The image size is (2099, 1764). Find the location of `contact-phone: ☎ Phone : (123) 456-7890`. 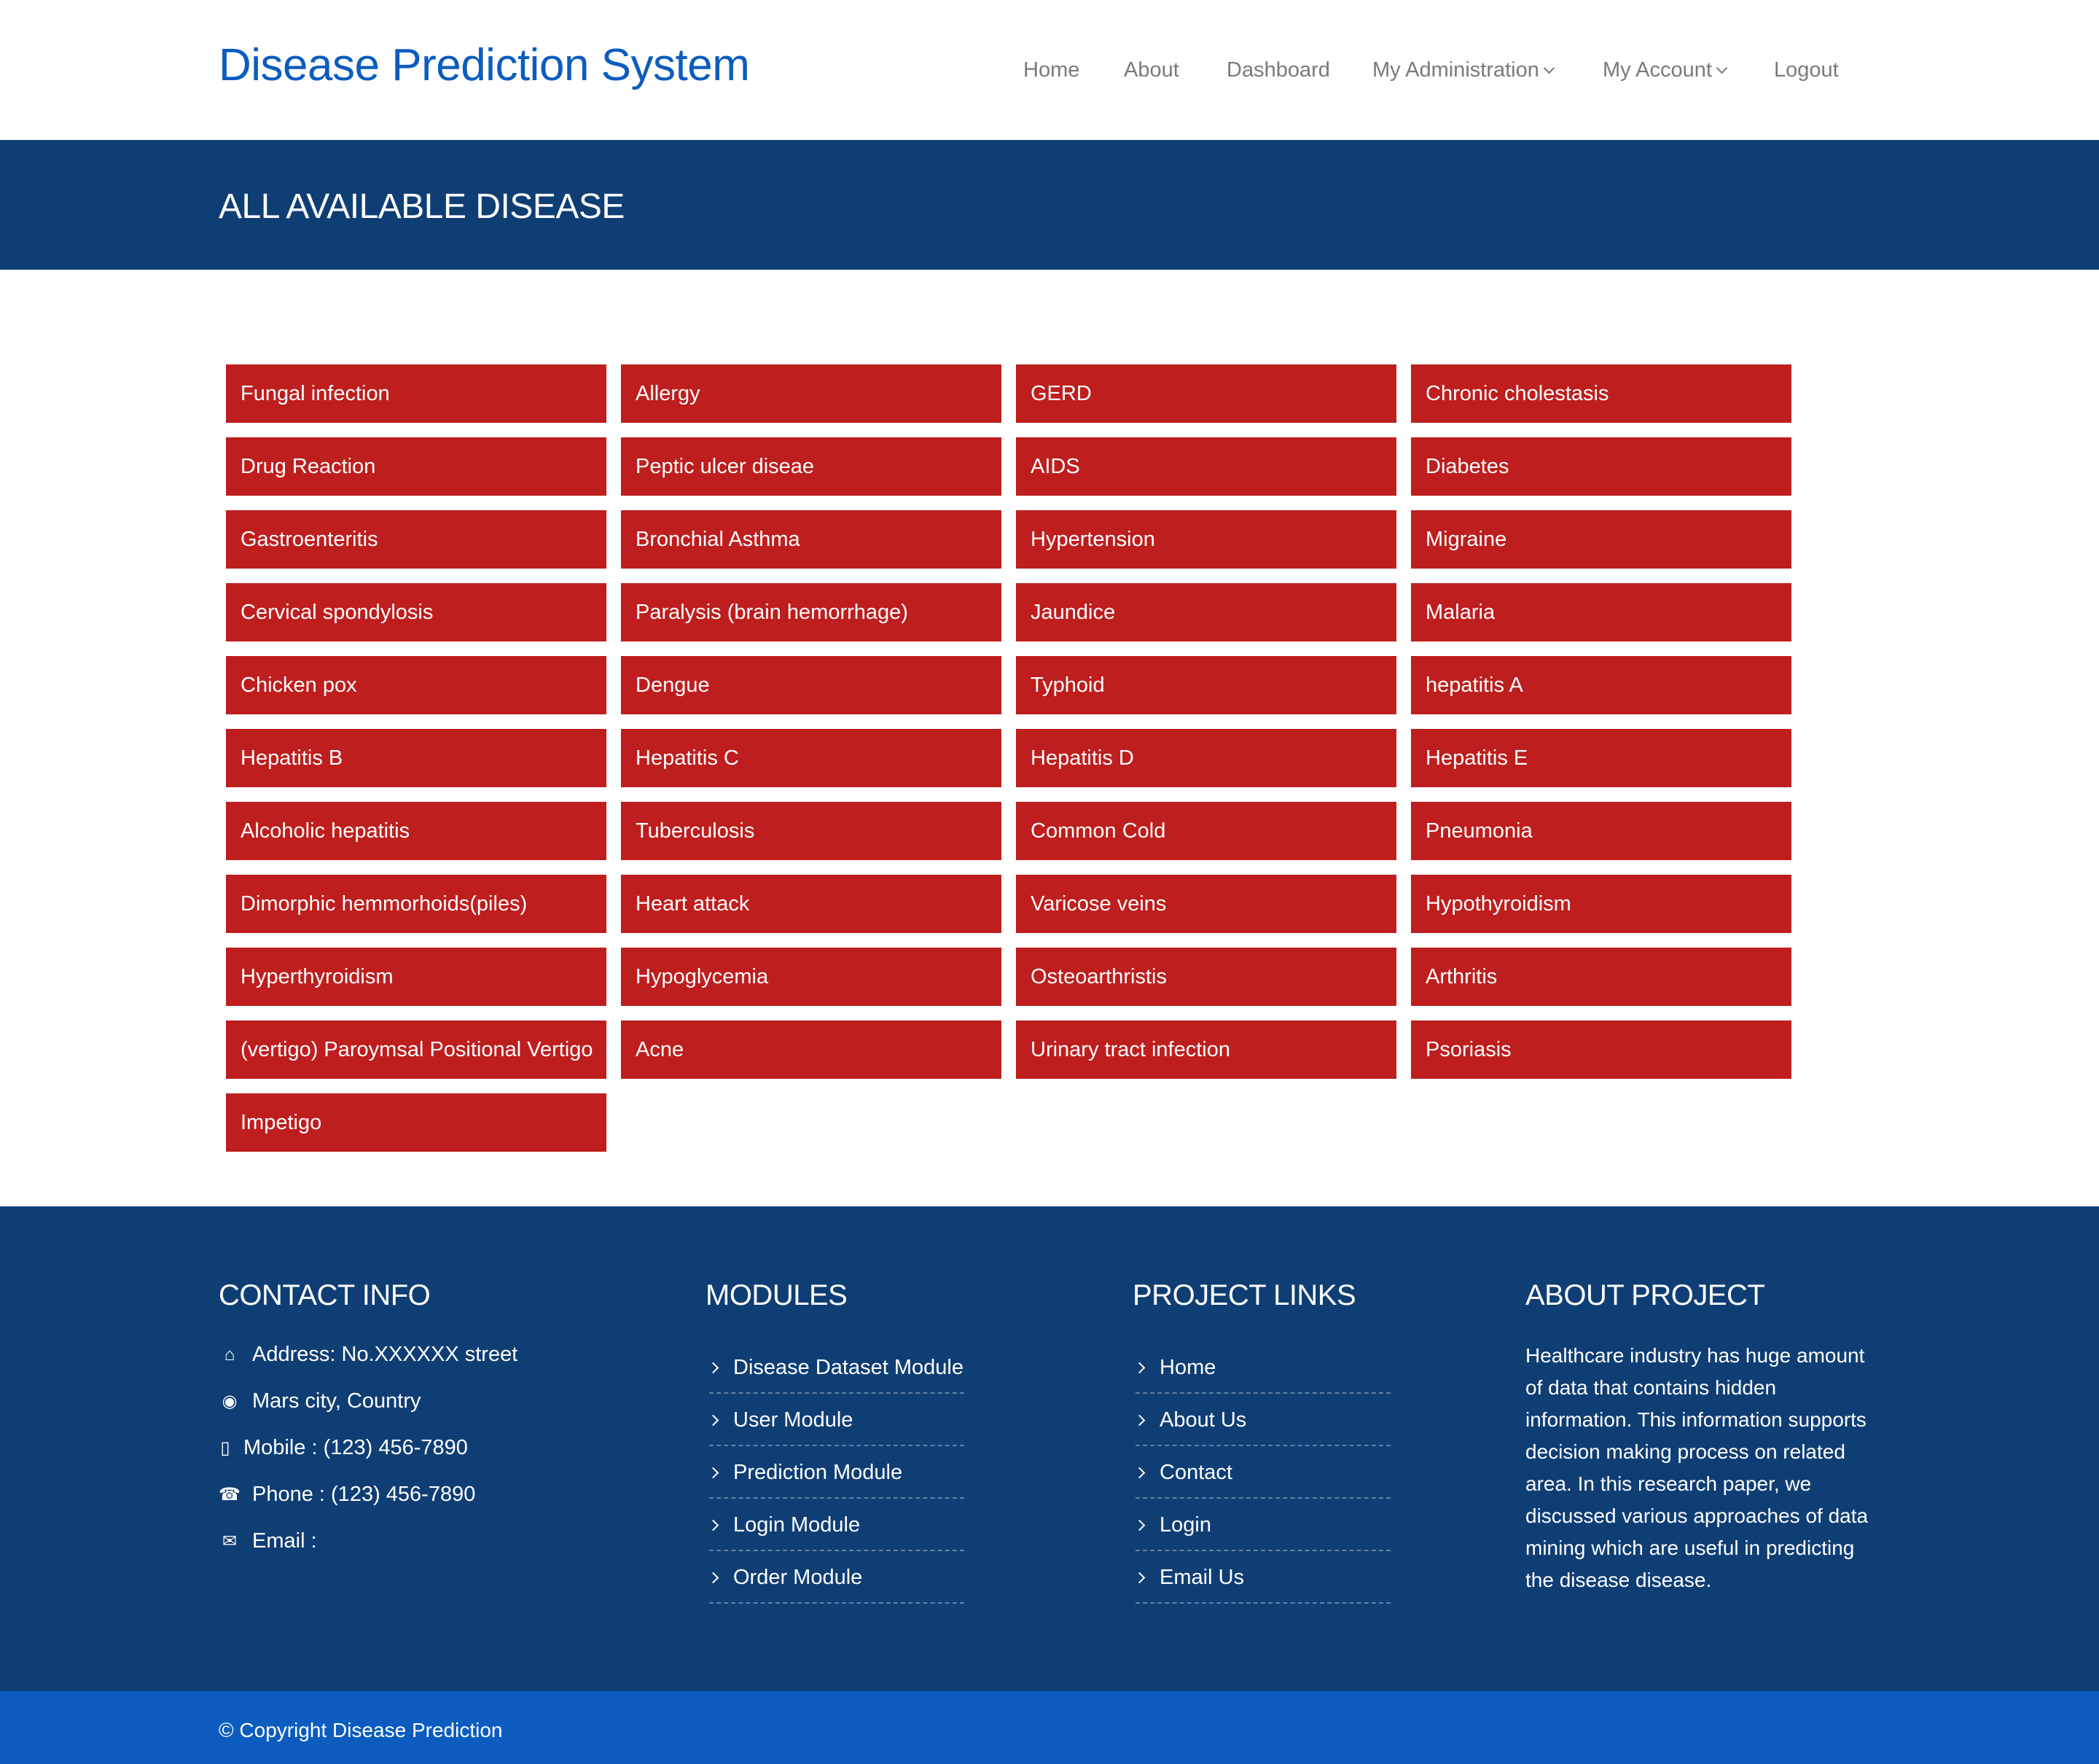

contact-phone: ☎ Phone : (123) 456-7890 is located at coordinates (347, 1495).